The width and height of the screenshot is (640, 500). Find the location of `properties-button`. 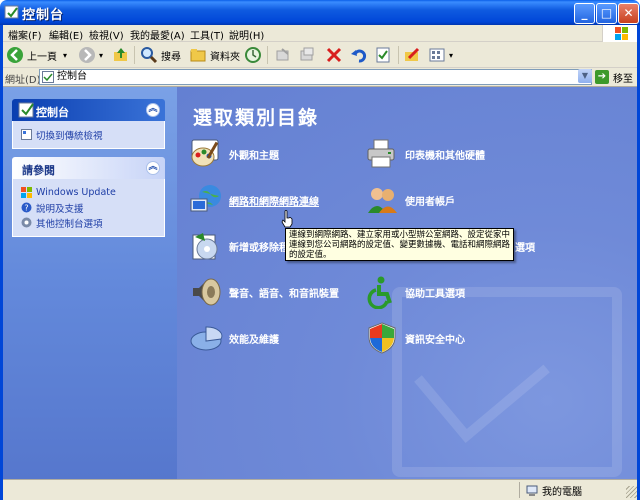

properties-button is located at coordinates (384, 55).